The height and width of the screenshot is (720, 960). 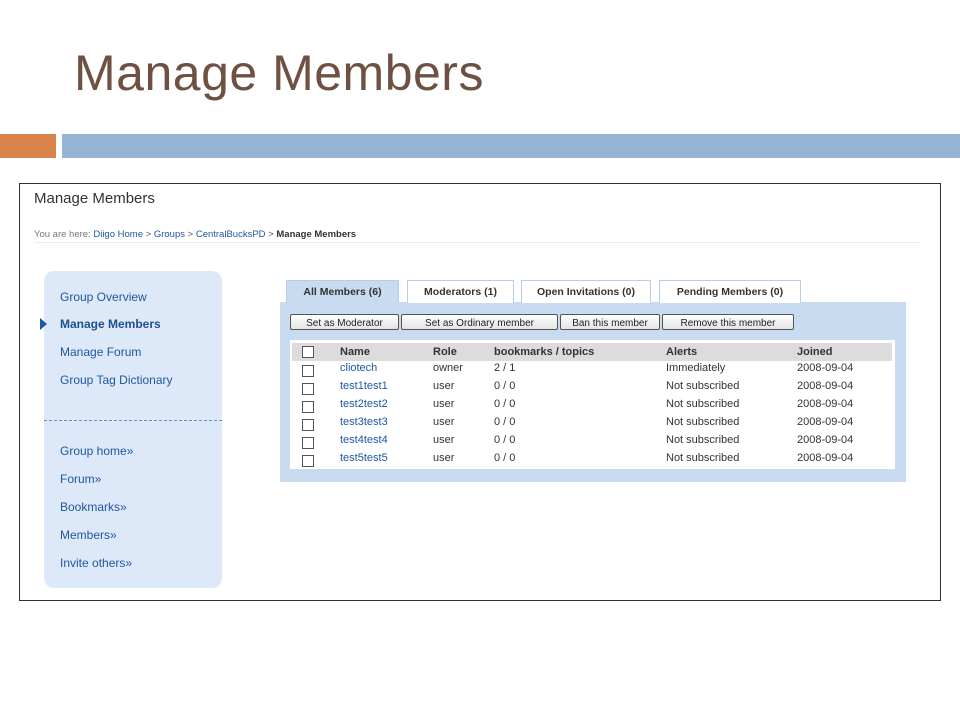 What do you see at coordinates (586, 291) in the screenshot?
I see `tab-open-invitations: Open Invitations (0)` at bounding box center [586, 291].